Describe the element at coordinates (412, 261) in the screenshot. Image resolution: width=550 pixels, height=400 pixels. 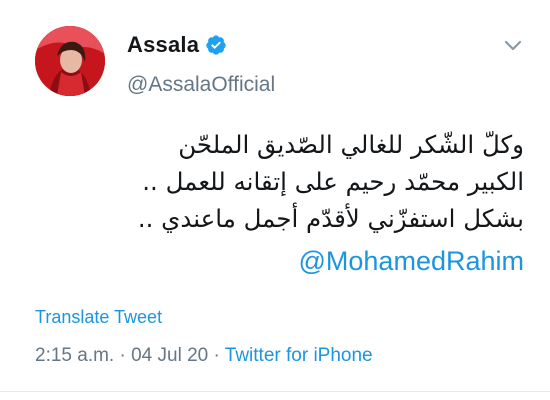
I see `mention-link: @MohamedRahim` at that location.